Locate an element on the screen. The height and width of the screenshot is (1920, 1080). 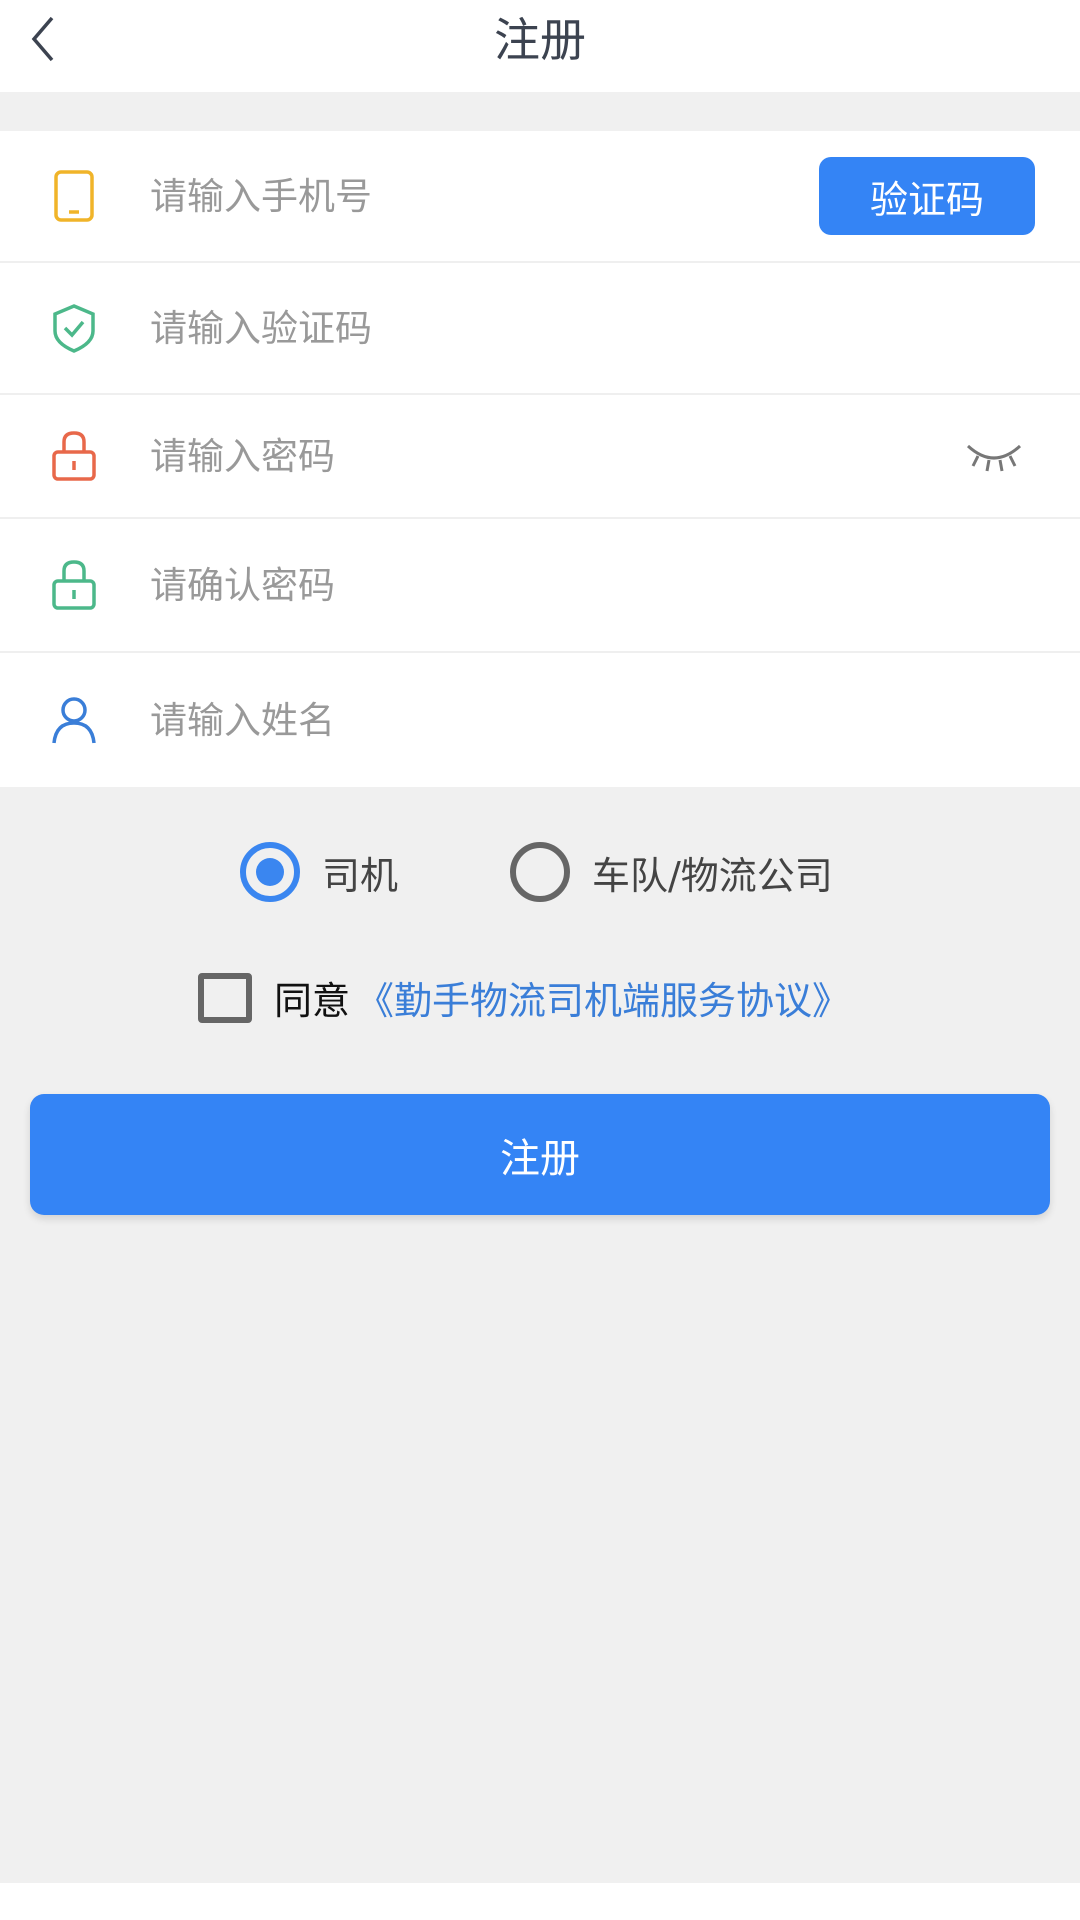
radio-unselected-icon is located at coordinates (540, 872).